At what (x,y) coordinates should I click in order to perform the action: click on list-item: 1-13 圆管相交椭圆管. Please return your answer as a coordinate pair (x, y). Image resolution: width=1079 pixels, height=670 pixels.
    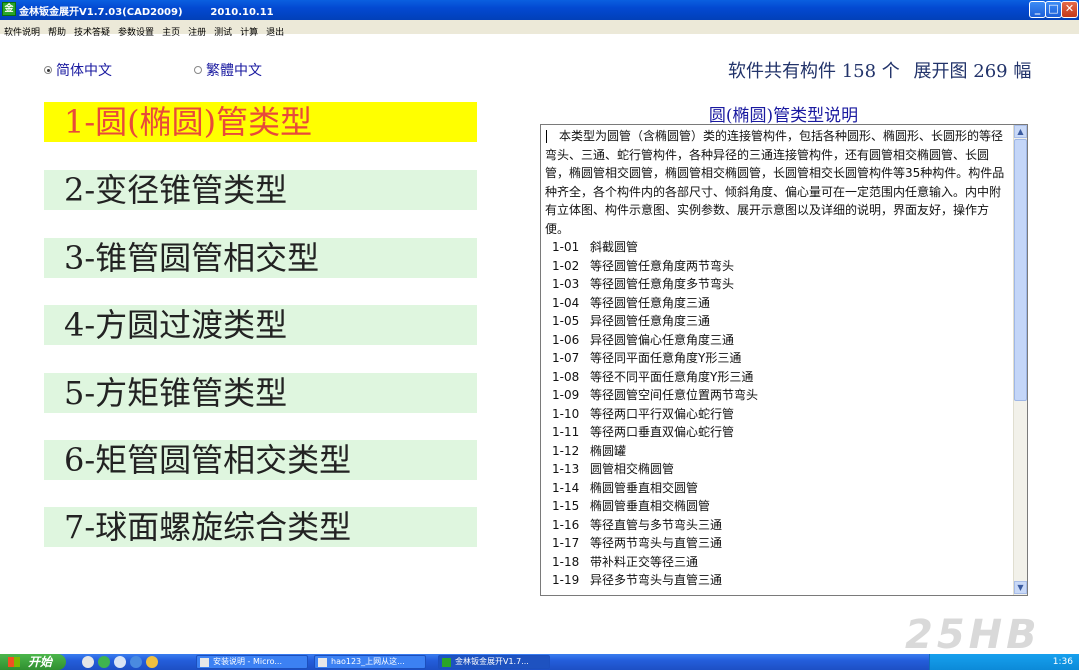
    Looking at the image, I should click on (778, 469).